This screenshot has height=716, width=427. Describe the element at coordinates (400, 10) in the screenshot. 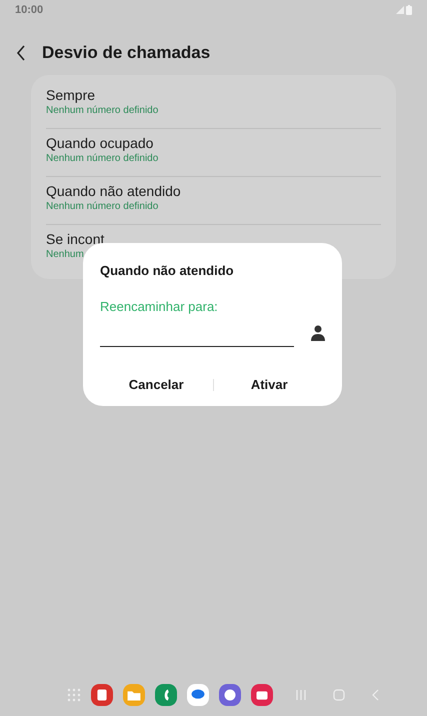

I see `signal-icon` at that location.